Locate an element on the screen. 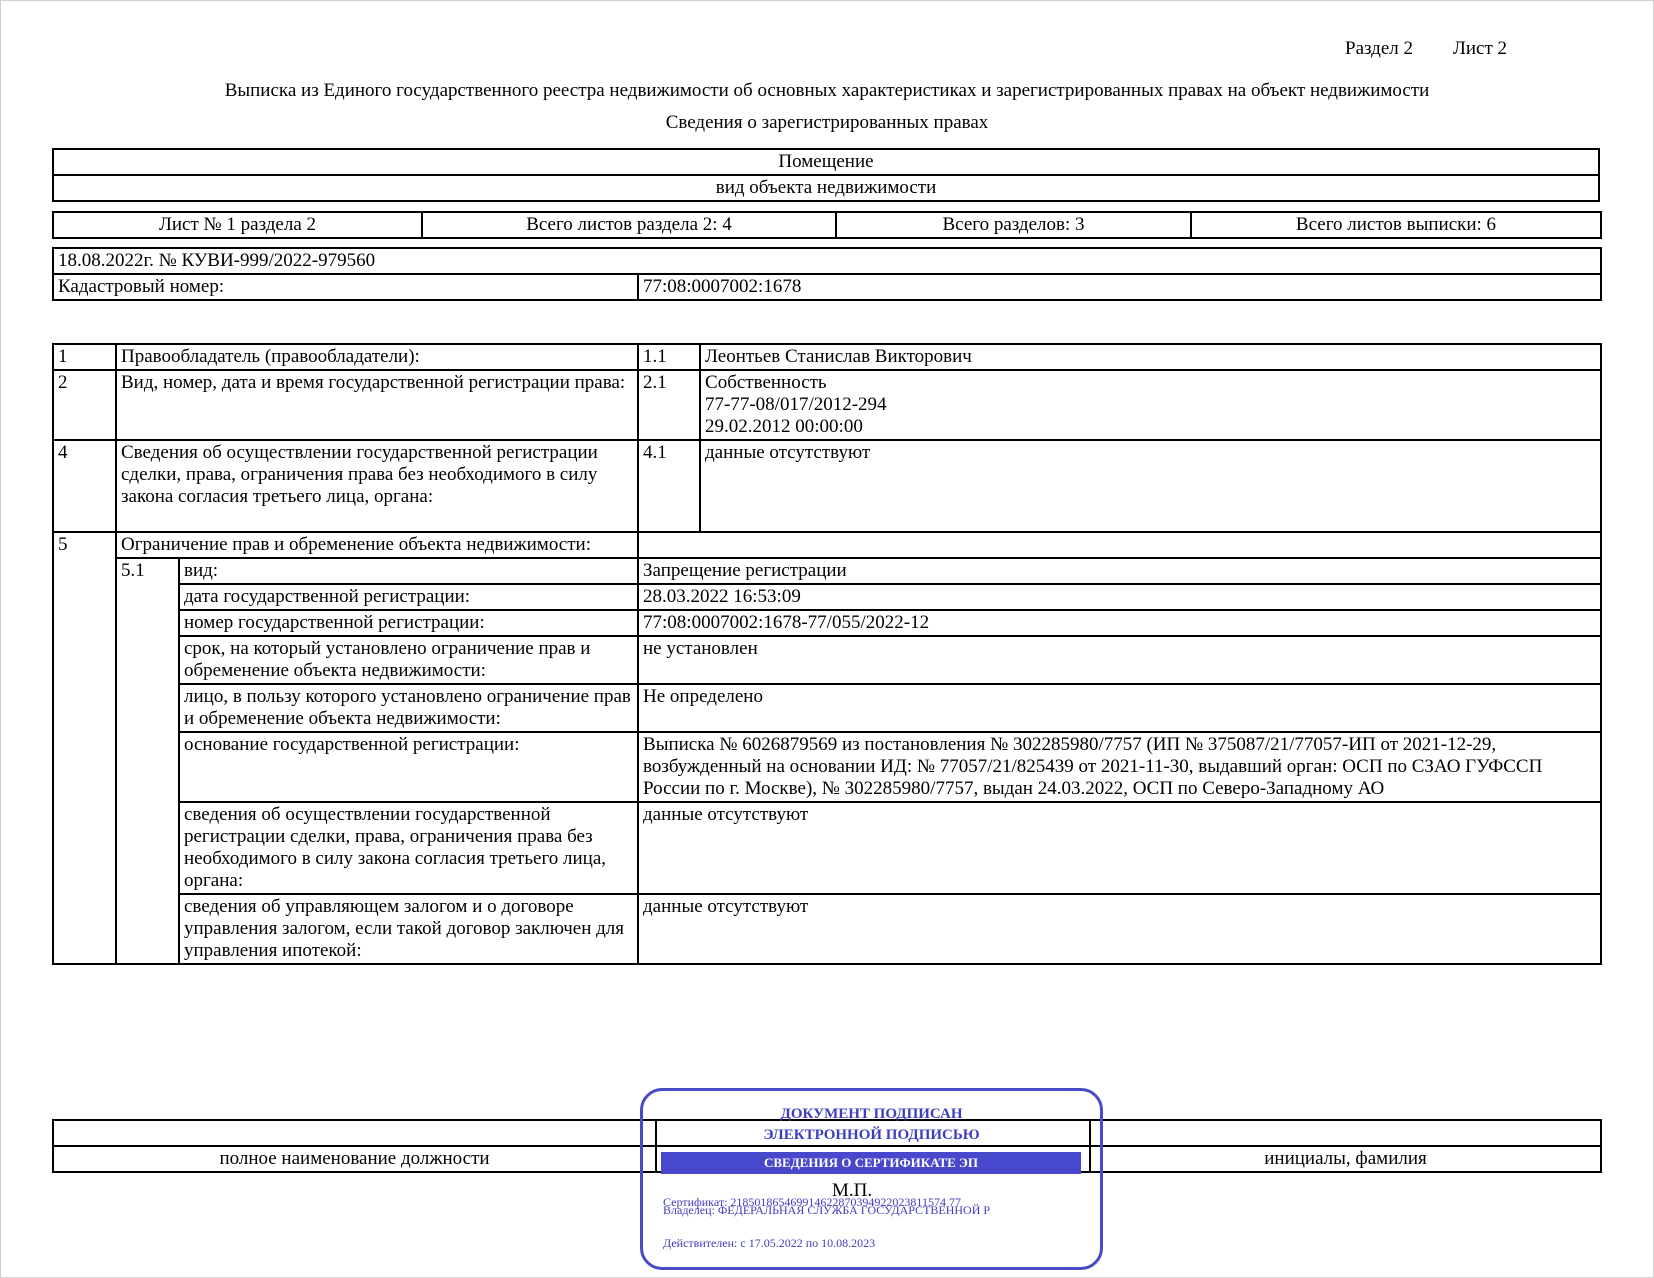 This screenshot has width=1654, height=1278. sheet-number: Лист 2 is located at coordinates (1480, 48).